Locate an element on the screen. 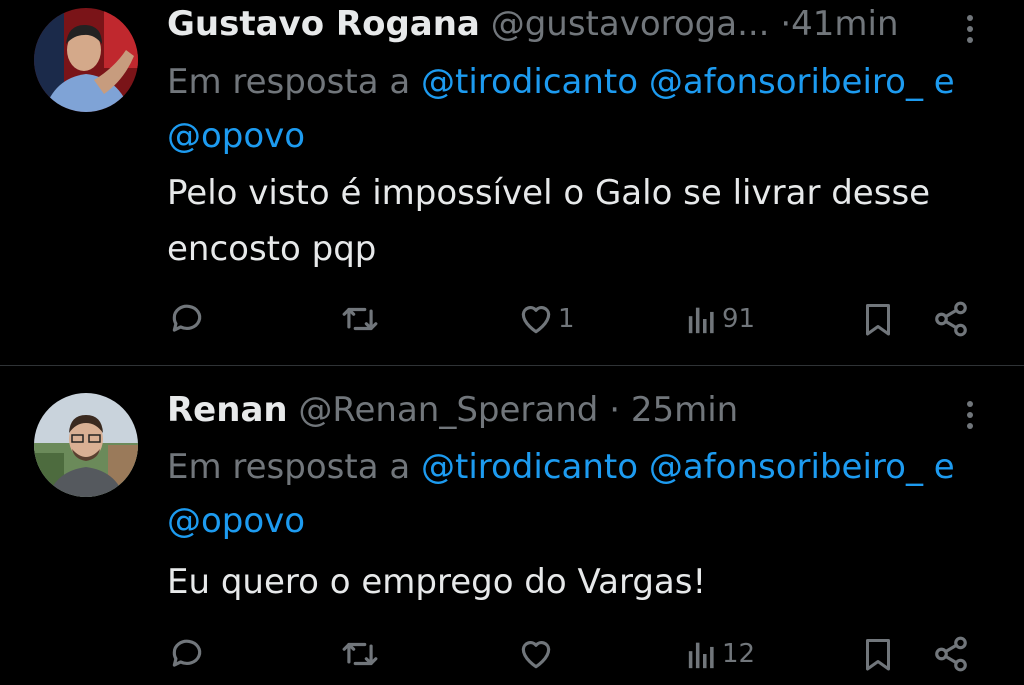  like-button is located at coordinates (537, 654).